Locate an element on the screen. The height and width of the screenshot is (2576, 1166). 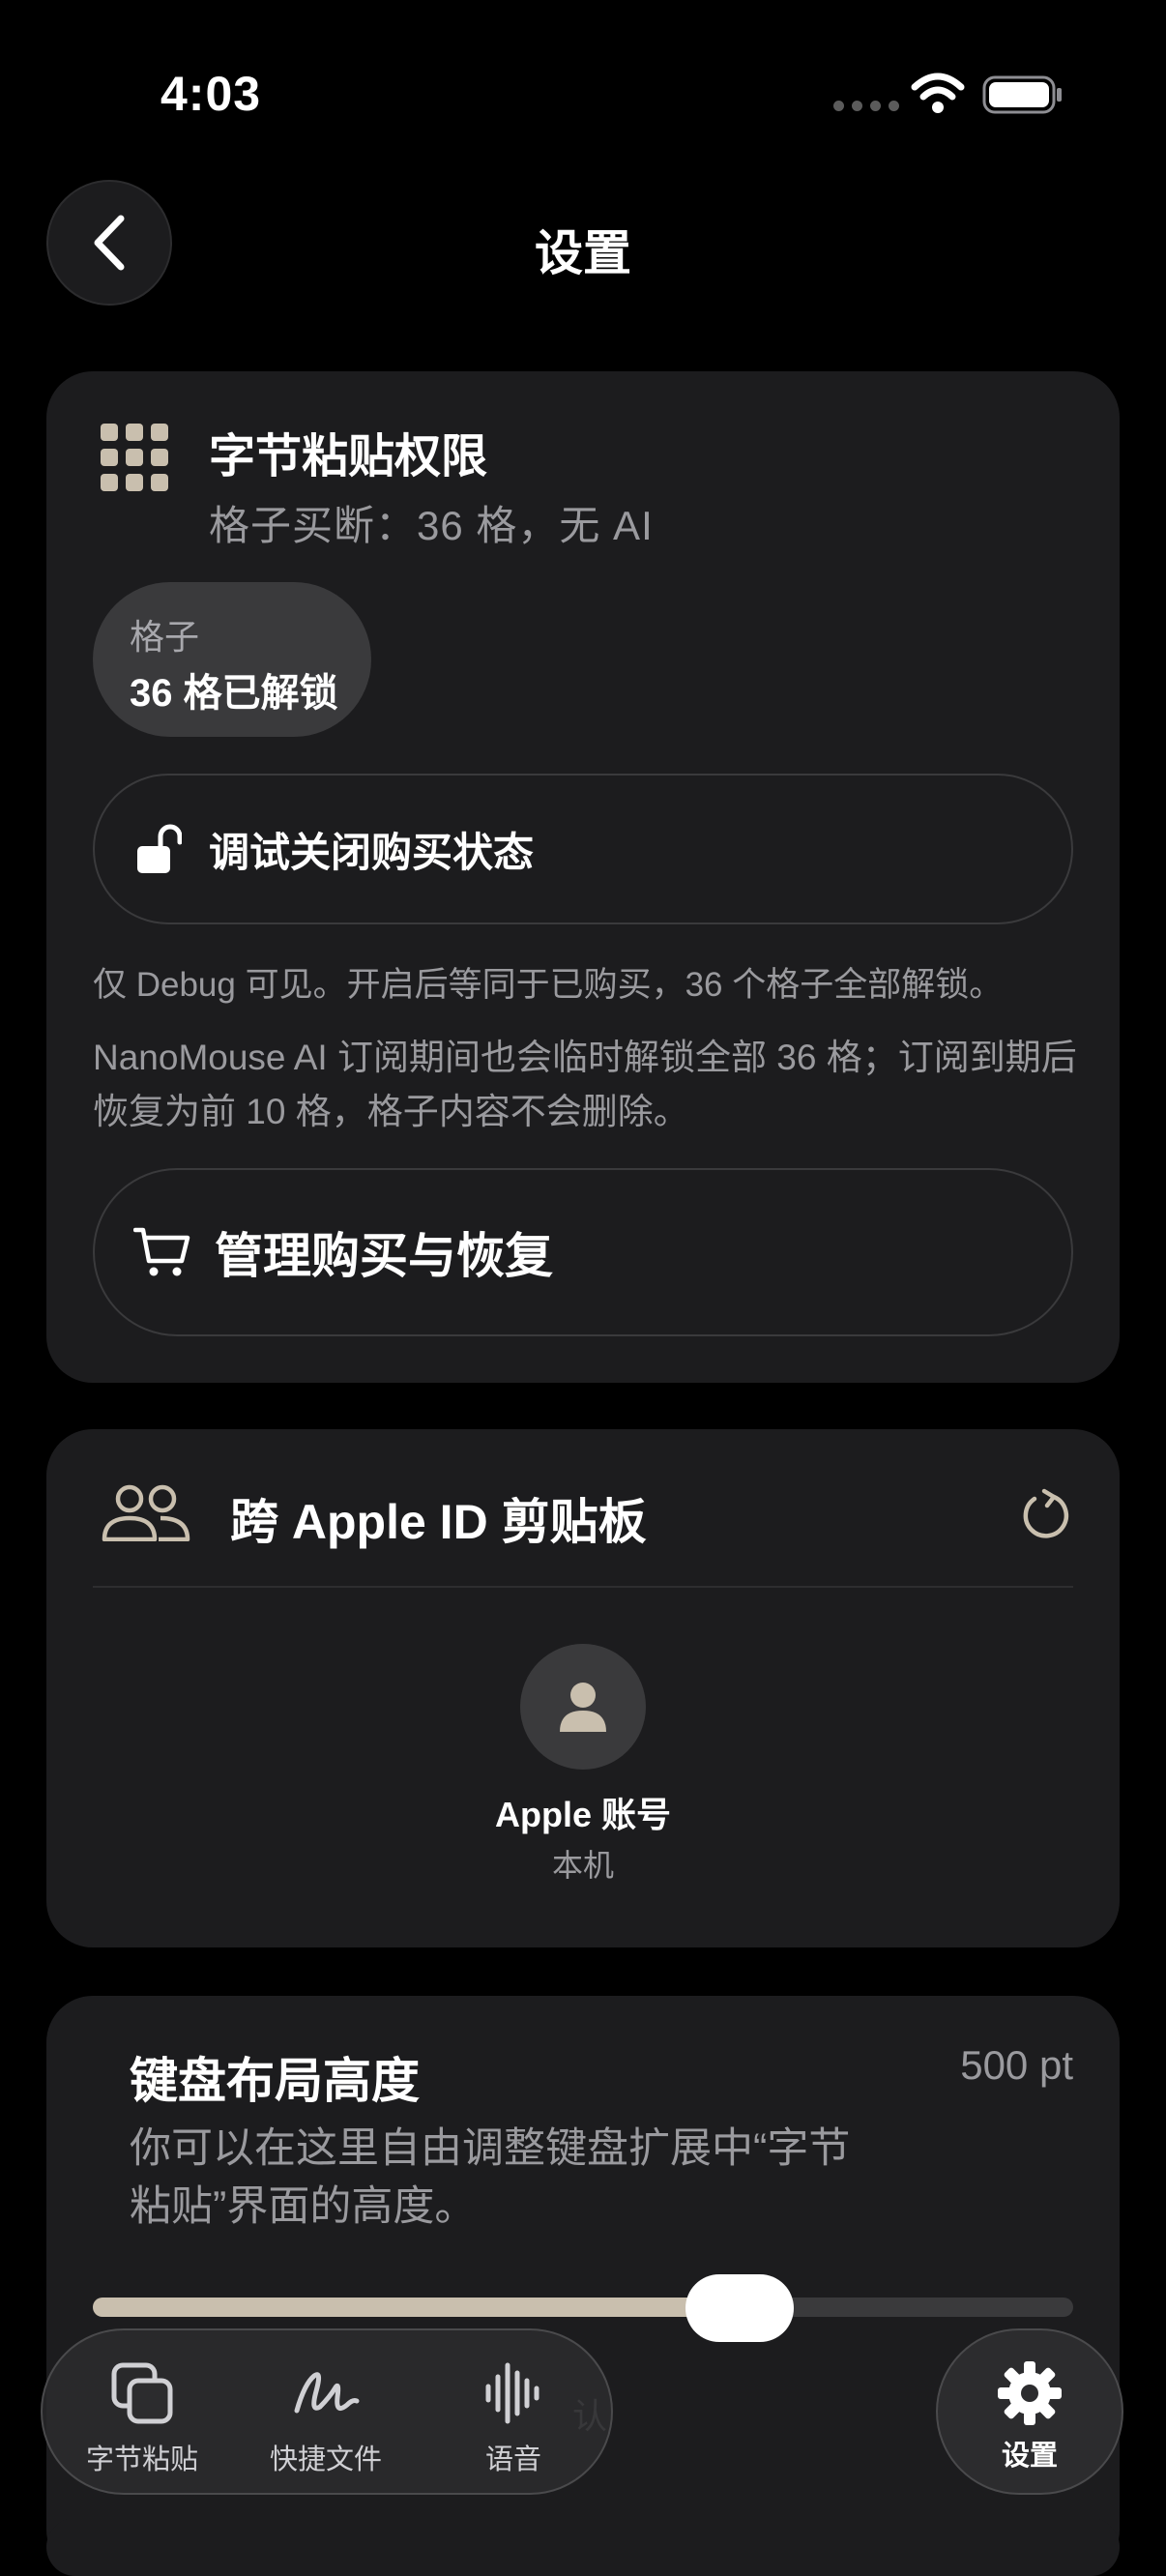
tab-byte-paste: 字节粘贴 is located at coordinates (142, 2418).